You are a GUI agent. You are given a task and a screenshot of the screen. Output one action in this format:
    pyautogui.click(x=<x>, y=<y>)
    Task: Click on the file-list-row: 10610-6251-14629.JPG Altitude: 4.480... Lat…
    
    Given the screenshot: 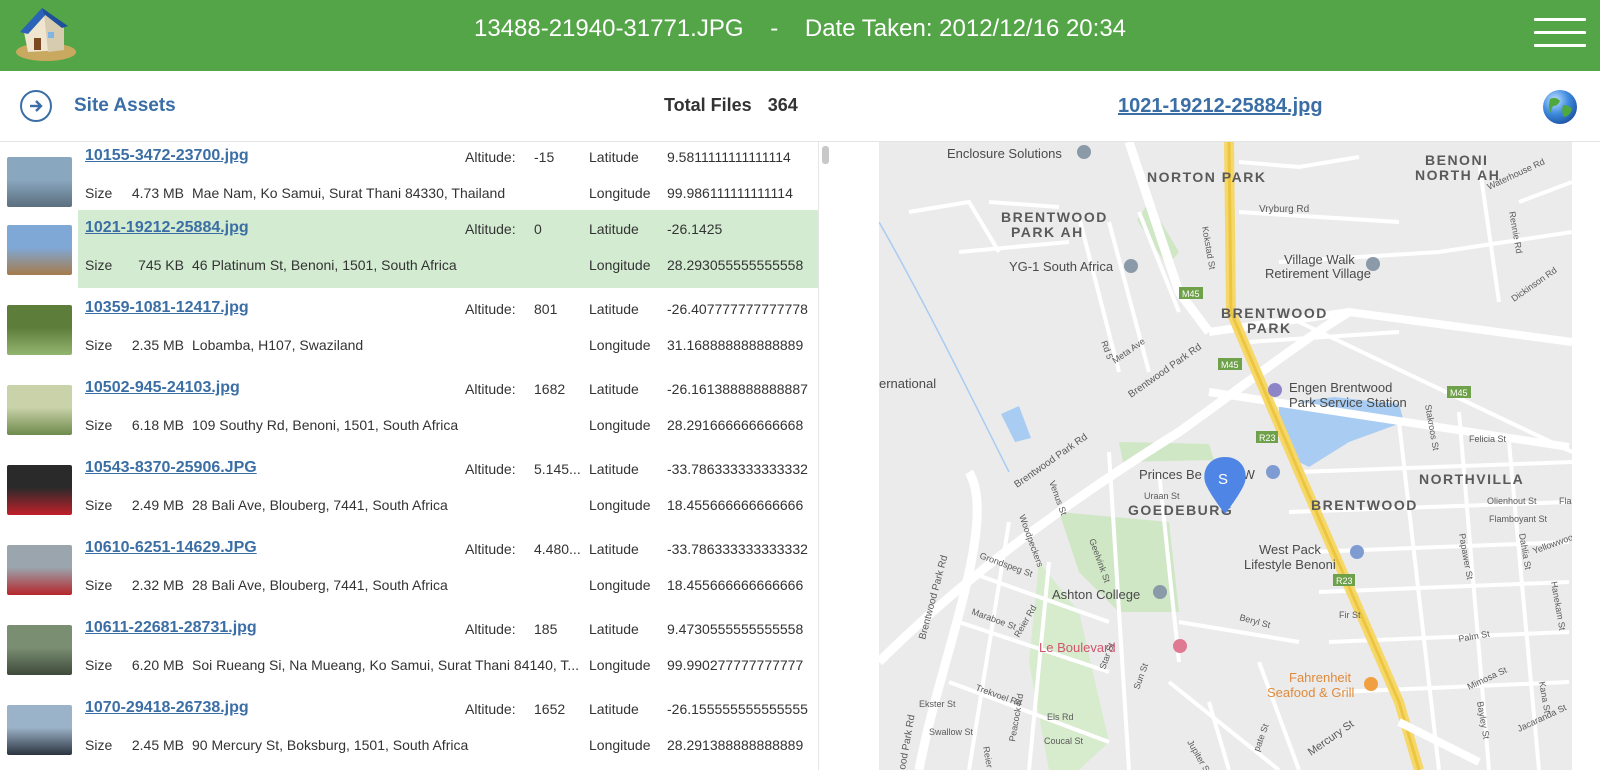 What is the action you would take?
    pyautogui.click(x=410, y=570)
    